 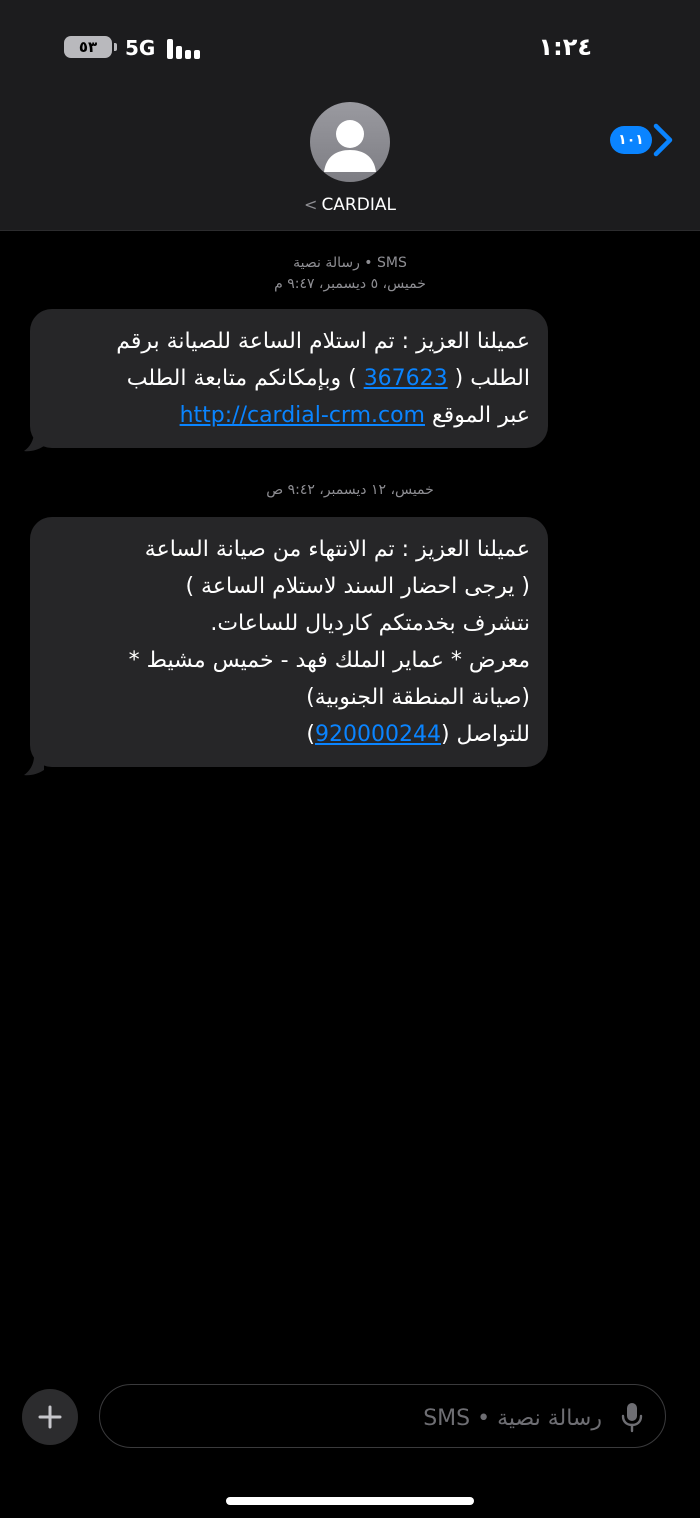 I want to click on status-time: ١:٢٤, so click(x=565, y=47).